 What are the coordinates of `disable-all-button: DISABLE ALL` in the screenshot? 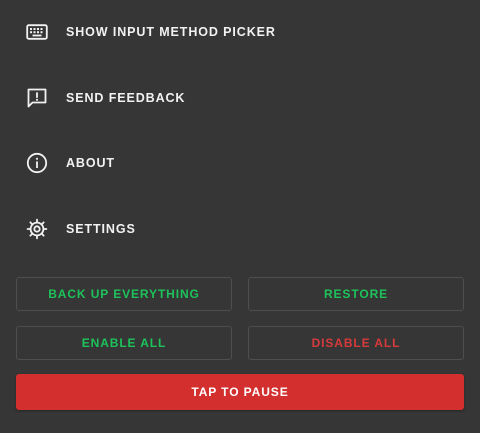 It's located at (356, 343).